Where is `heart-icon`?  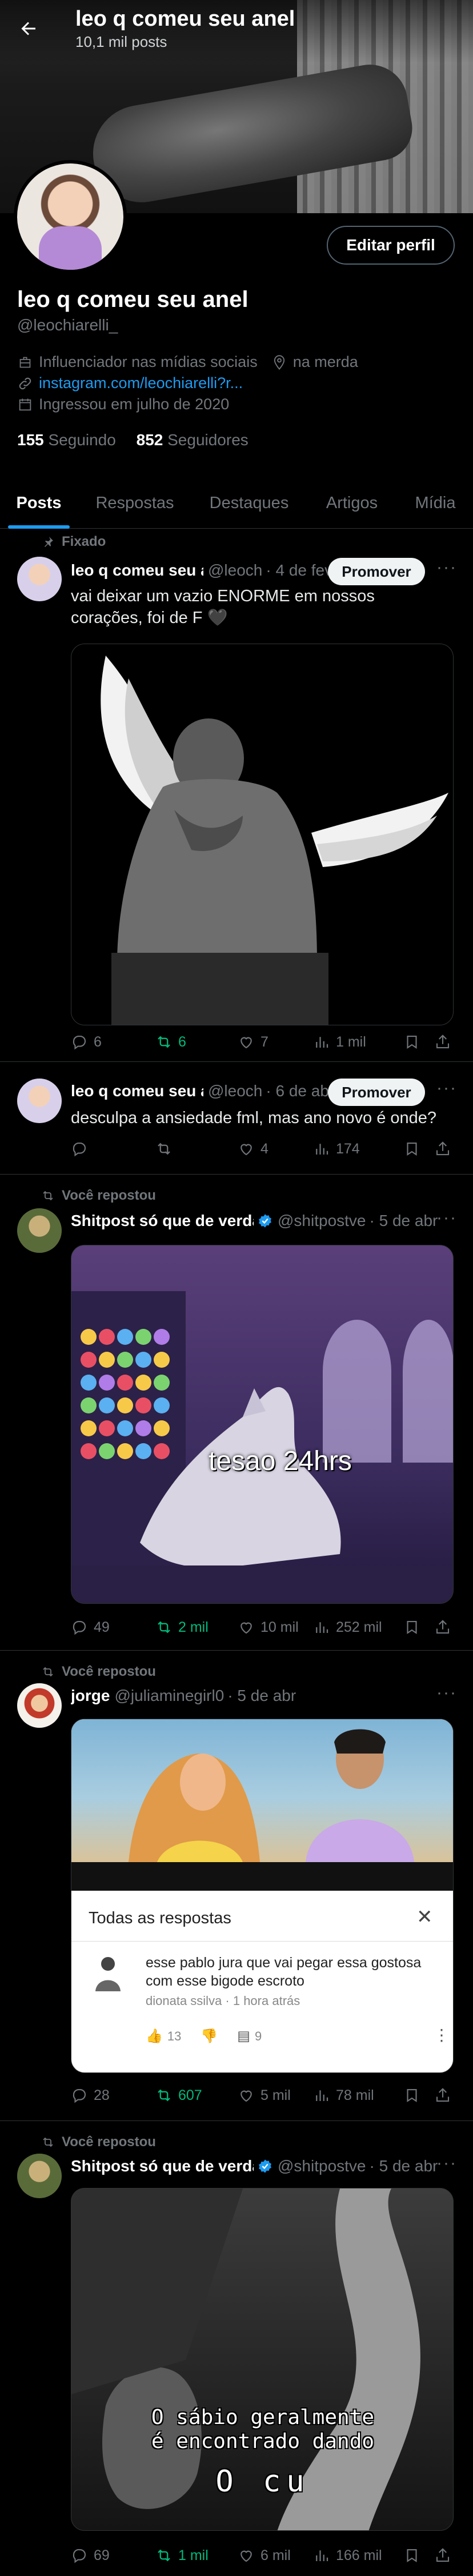 heart-icon is located at coordinates (246, 1043).